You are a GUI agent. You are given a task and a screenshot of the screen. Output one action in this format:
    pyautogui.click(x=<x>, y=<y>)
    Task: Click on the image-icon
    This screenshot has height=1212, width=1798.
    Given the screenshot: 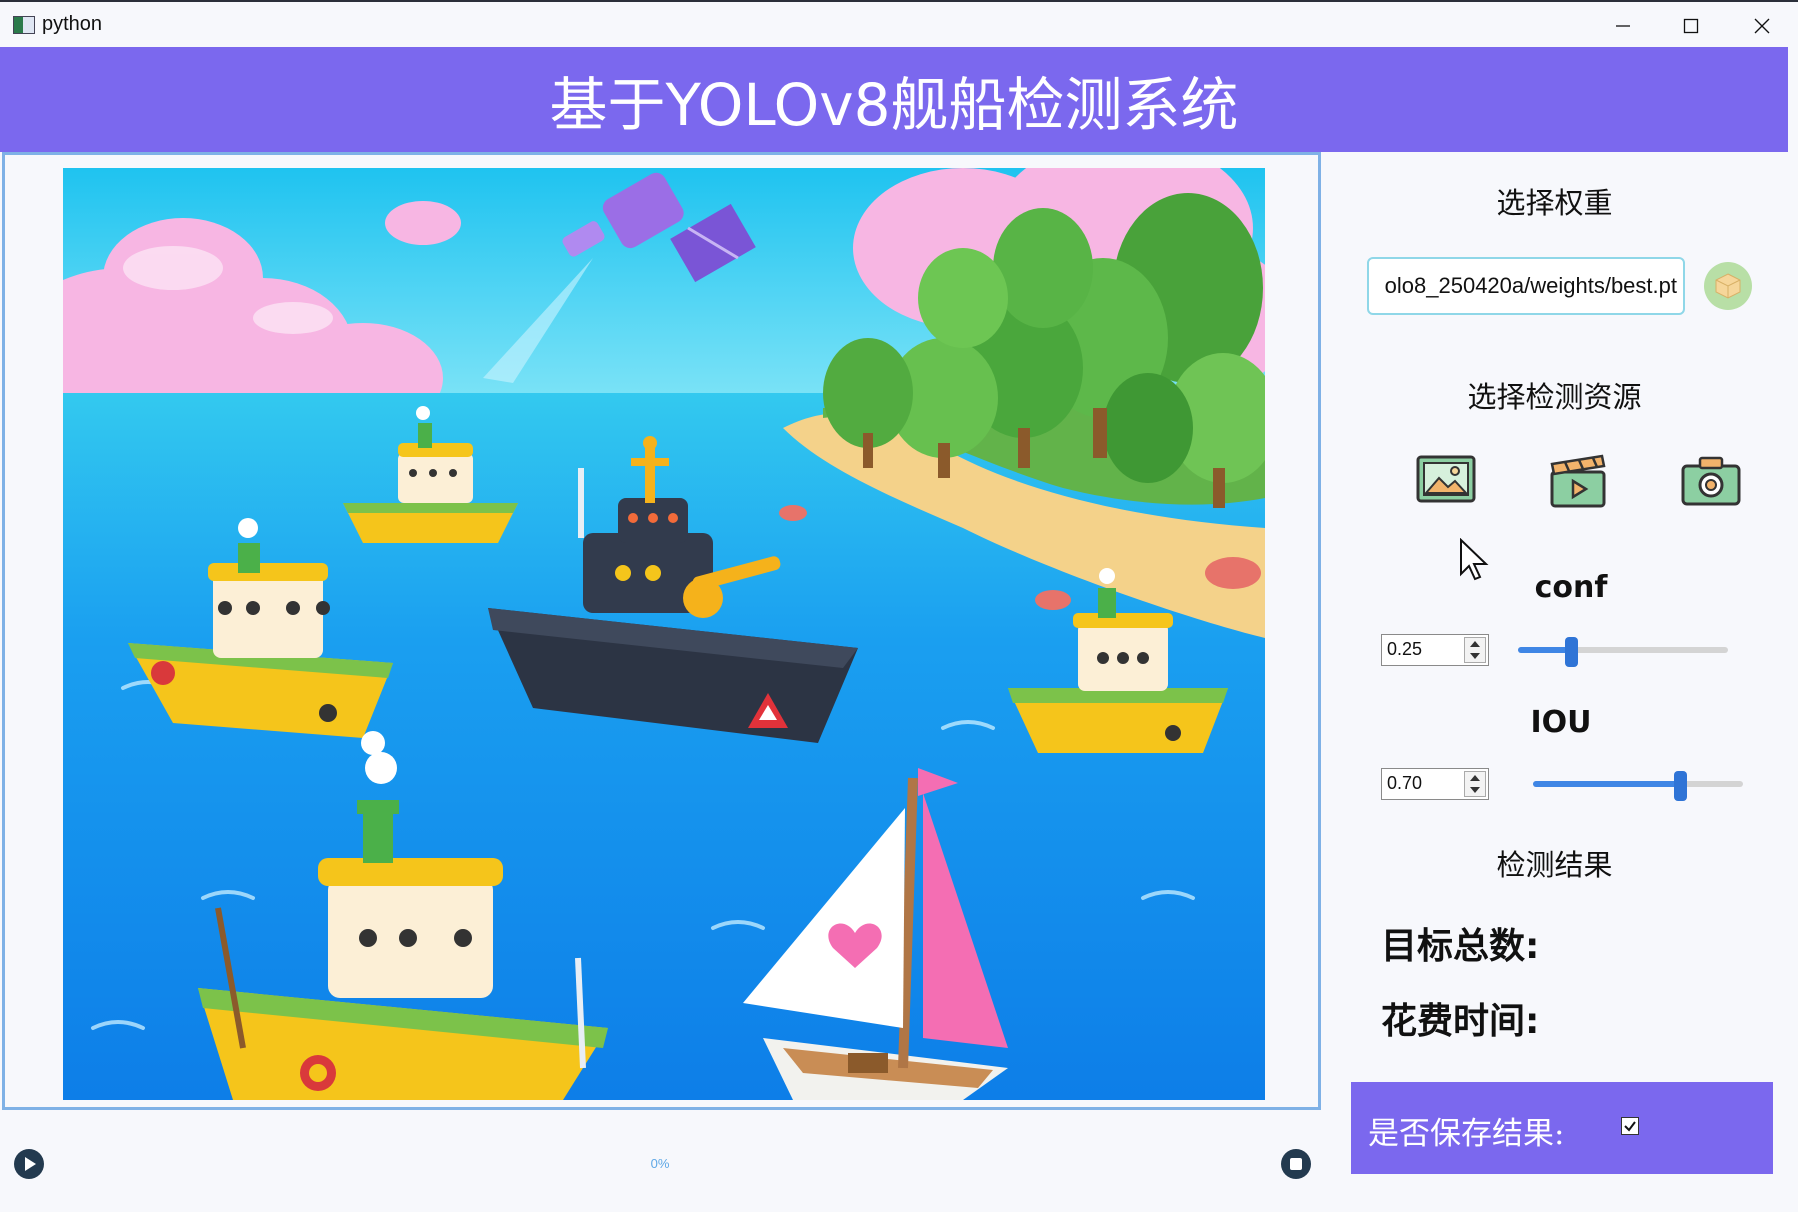 What is the action you would take?
    pyautogui.click(x=1446, y=479)
    